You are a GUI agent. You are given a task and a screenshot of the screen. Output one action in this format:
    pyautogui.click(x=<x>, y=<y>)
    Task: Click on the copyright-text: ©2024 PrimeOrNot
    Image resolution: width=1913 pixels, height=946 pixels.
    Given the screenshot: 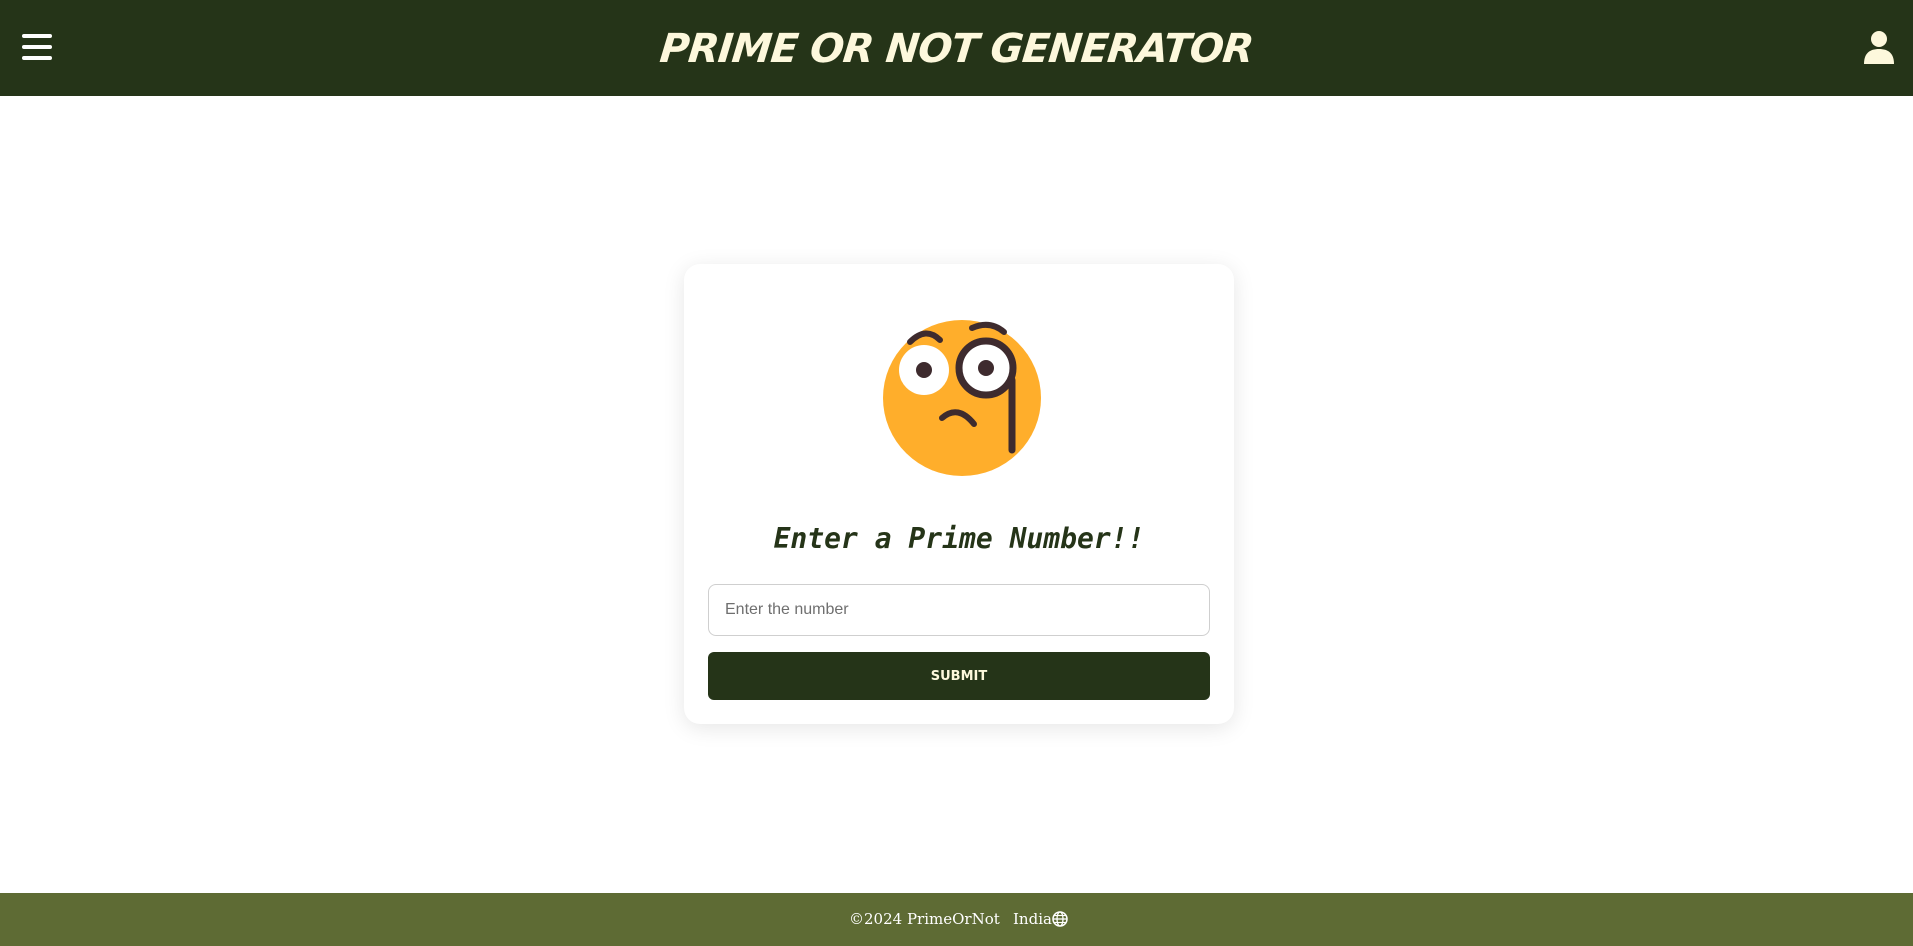 What is the action you would take?
    pyautogui.click(x=924, y=919)
    